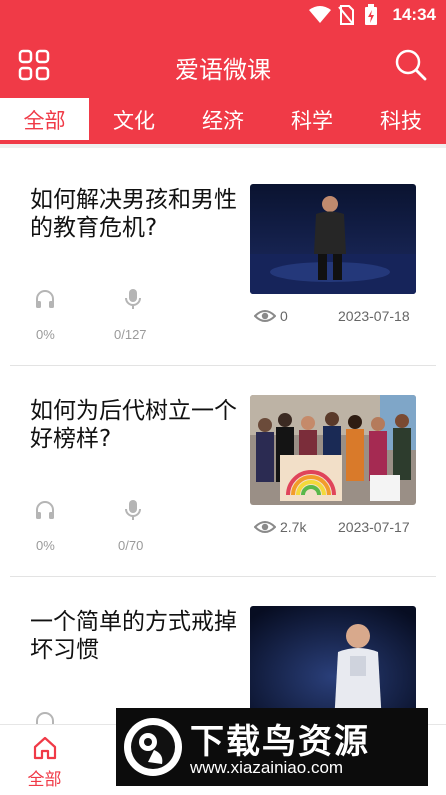 The image size is (446, 795). Describe the element at coordinates (411, 65) in the screenshot. I see `search-icon` at that location.